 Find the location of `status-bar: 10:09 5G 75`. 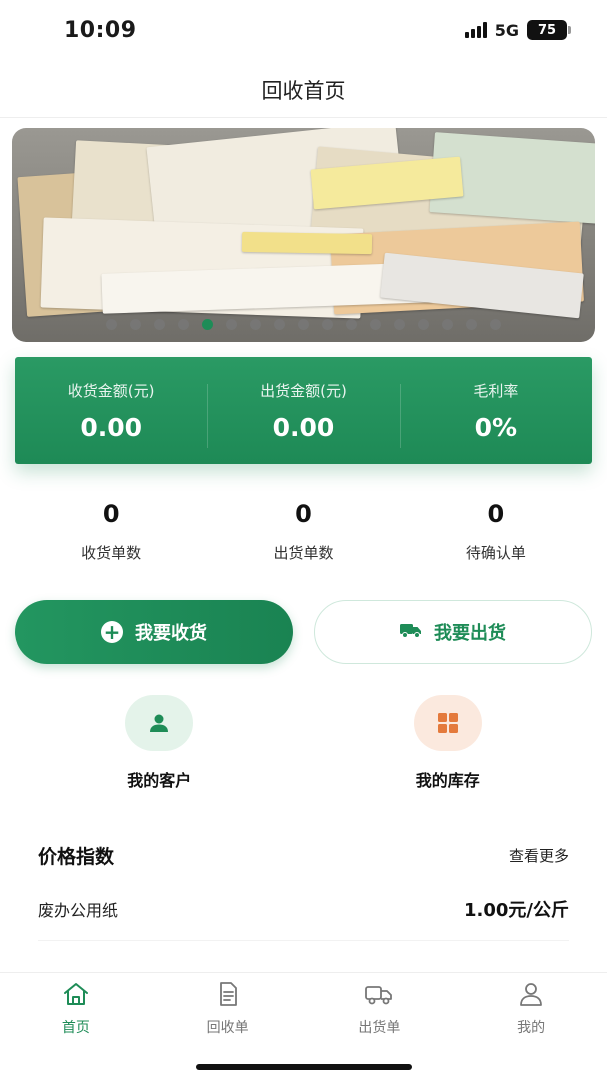

status-bar: 10:09 5G 75 is located at coordinates (303, 31).